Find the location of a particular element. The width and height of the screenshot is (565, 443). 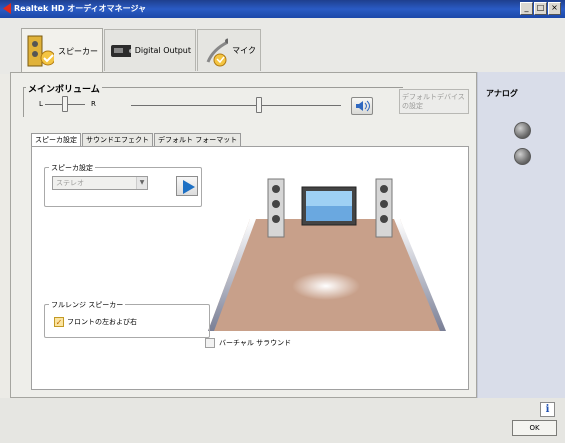

front-fullrange-checkbox: ✓ is located at coordinates (59, 322).